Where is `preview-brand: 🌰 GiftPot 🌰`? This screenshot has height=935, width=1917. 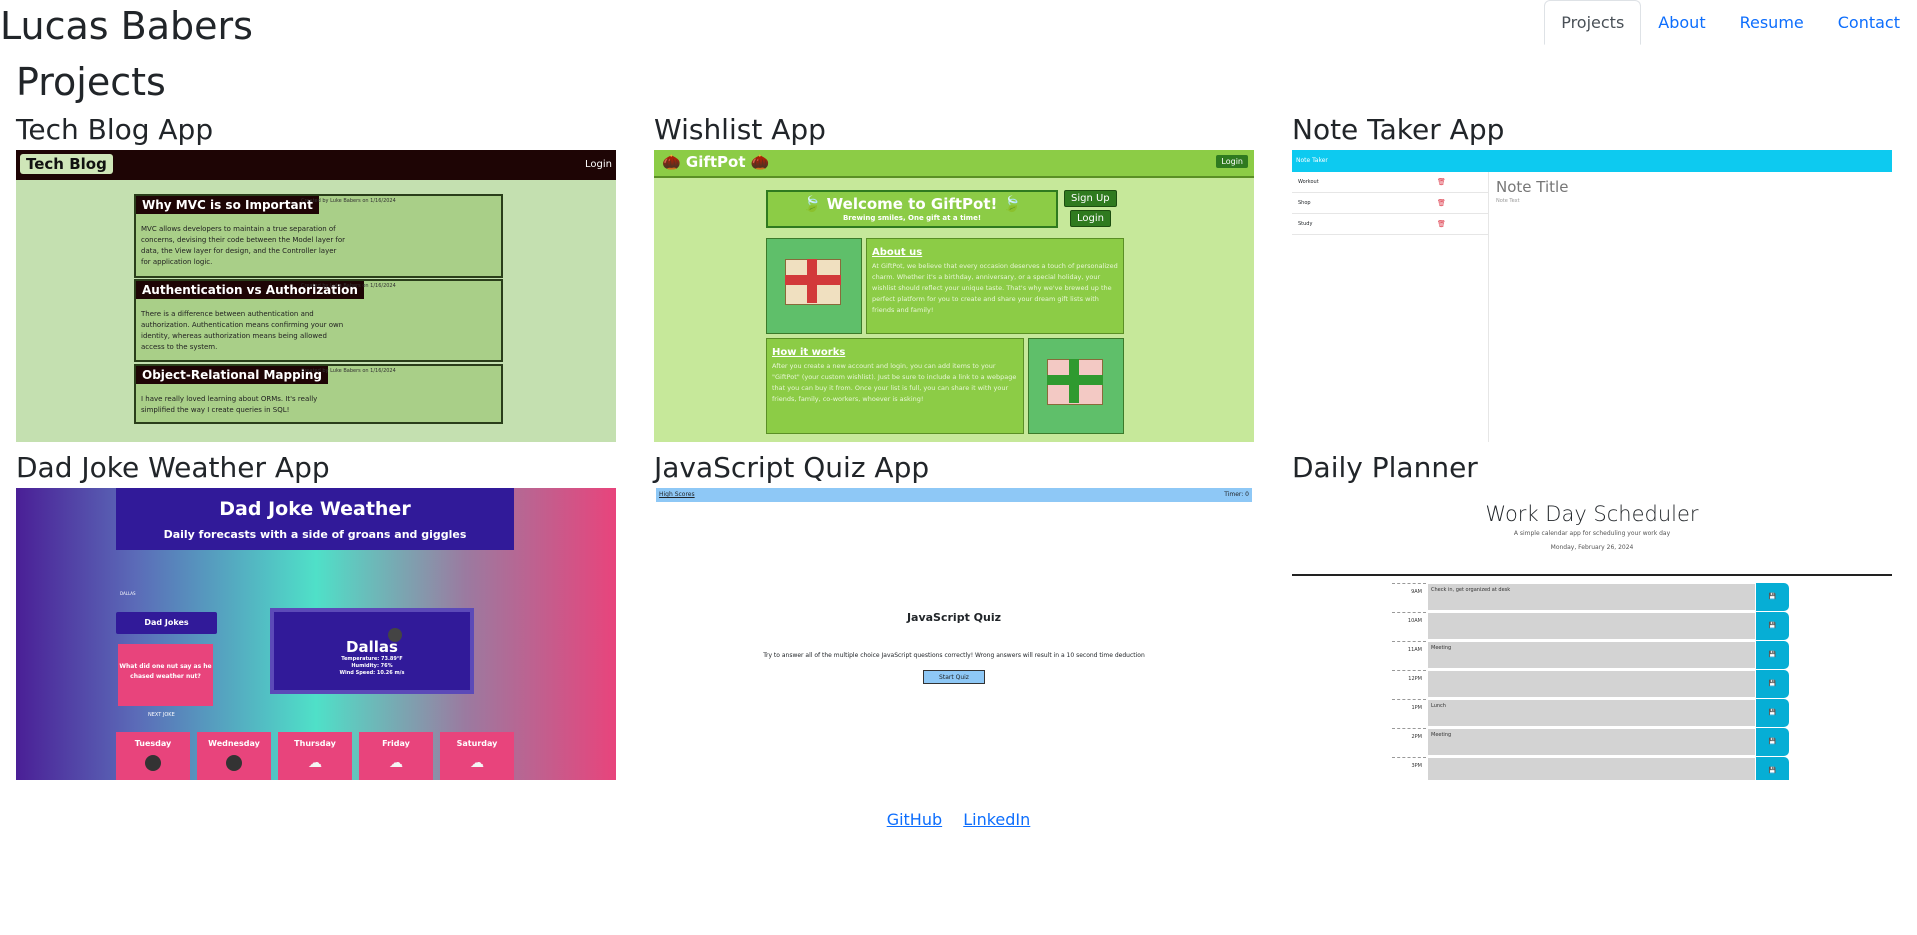
preview-brand: 🌰 GiftPot 🌰 is located at coordinates (716, 162).